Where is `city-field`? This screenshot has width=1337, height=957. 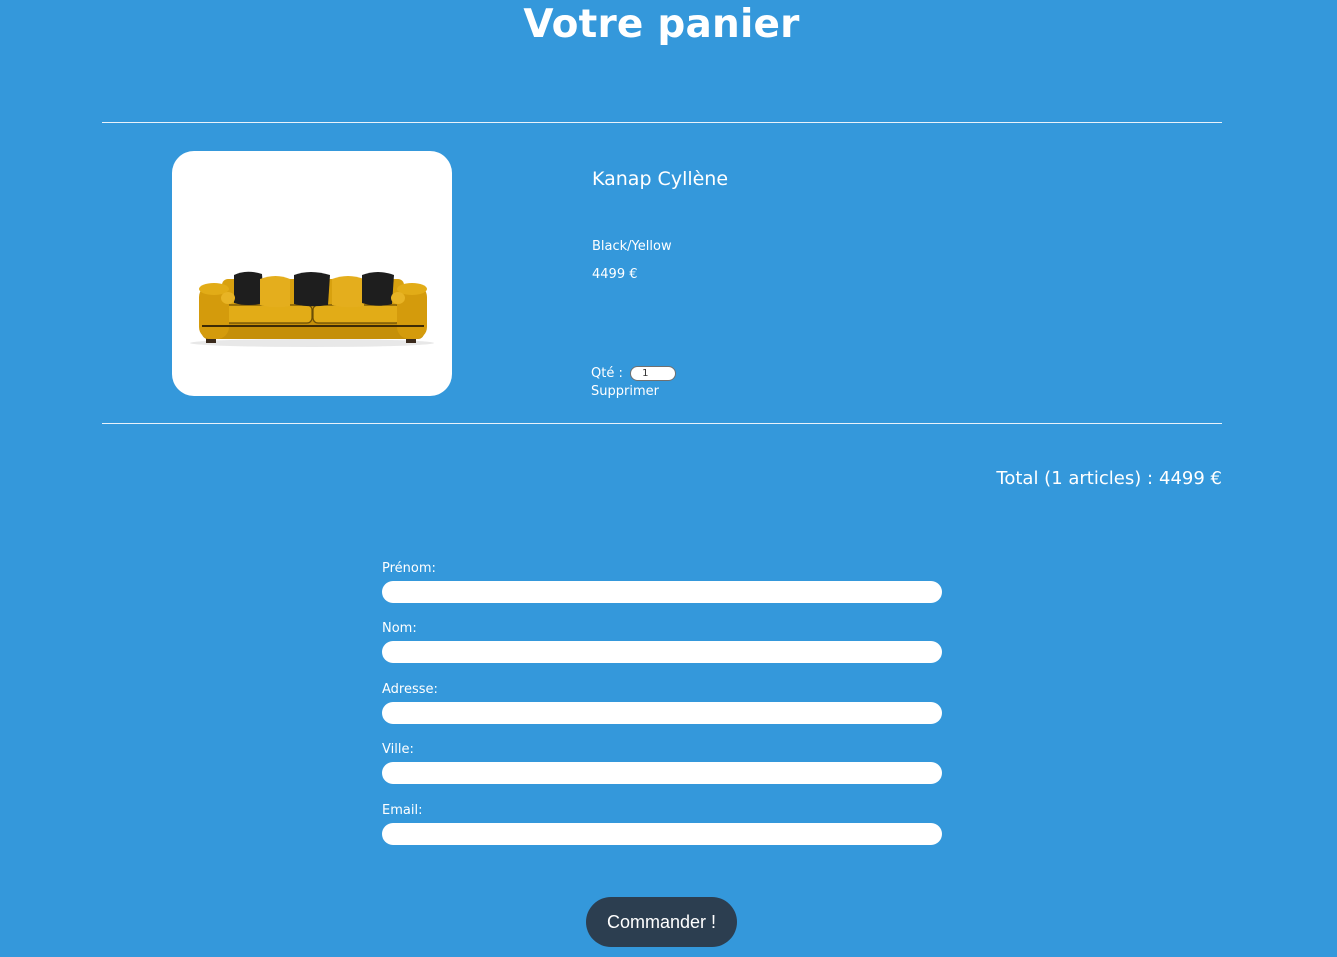
city-field is located at coordinates (662, 773).